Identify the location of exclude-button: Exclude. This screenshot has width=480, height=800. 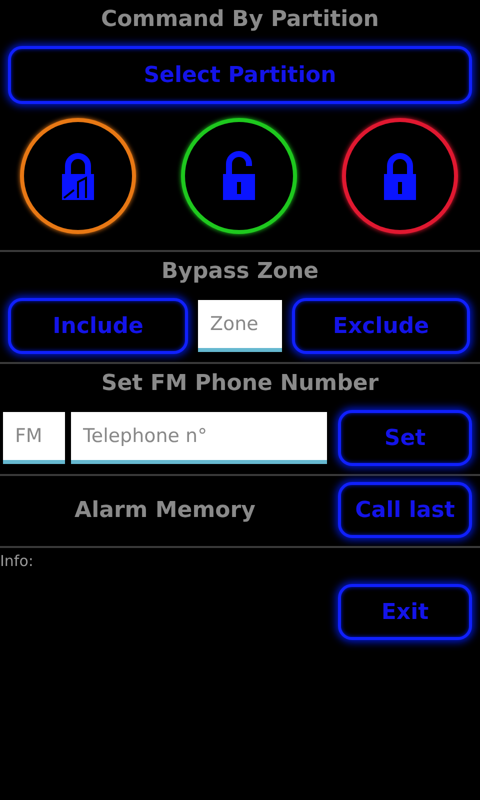
(381, 326).